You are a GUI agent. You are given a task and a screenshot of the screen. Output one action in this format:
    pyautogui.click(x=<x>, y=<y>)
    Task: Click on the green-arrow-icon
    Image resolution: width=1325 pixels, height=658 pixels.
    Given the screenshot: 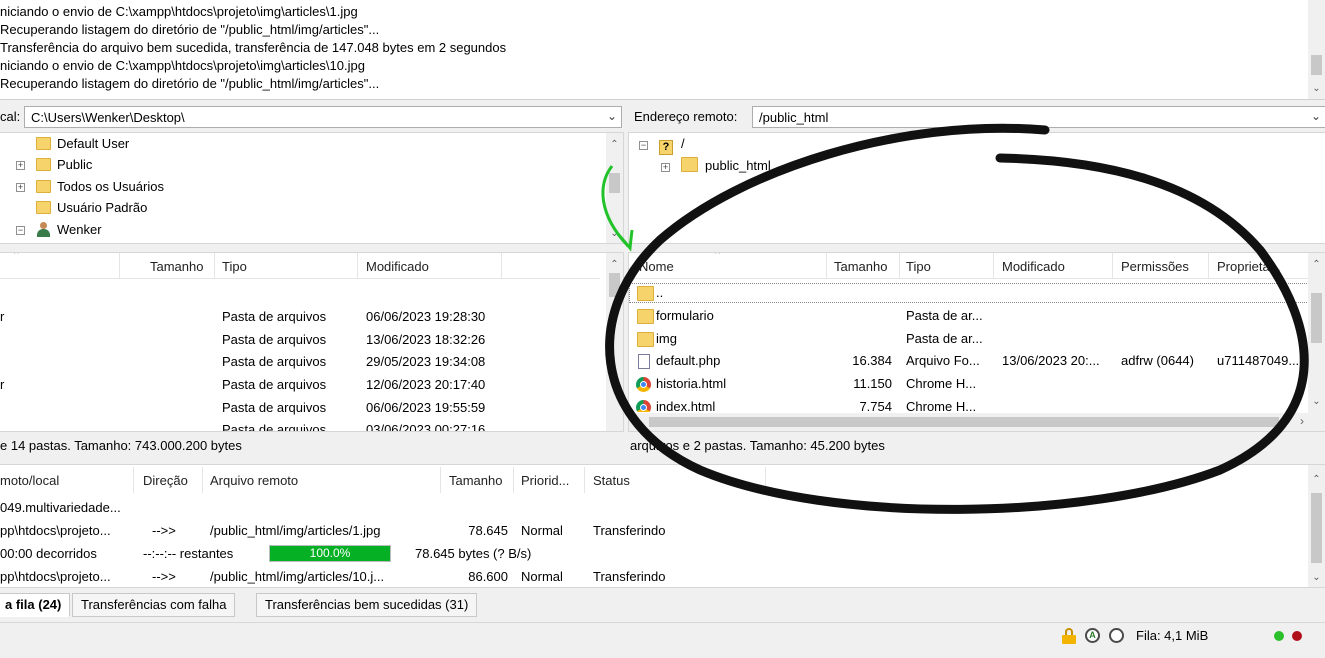 What is the action you would take?
    pyautogui.click(x=615, y=206)
    